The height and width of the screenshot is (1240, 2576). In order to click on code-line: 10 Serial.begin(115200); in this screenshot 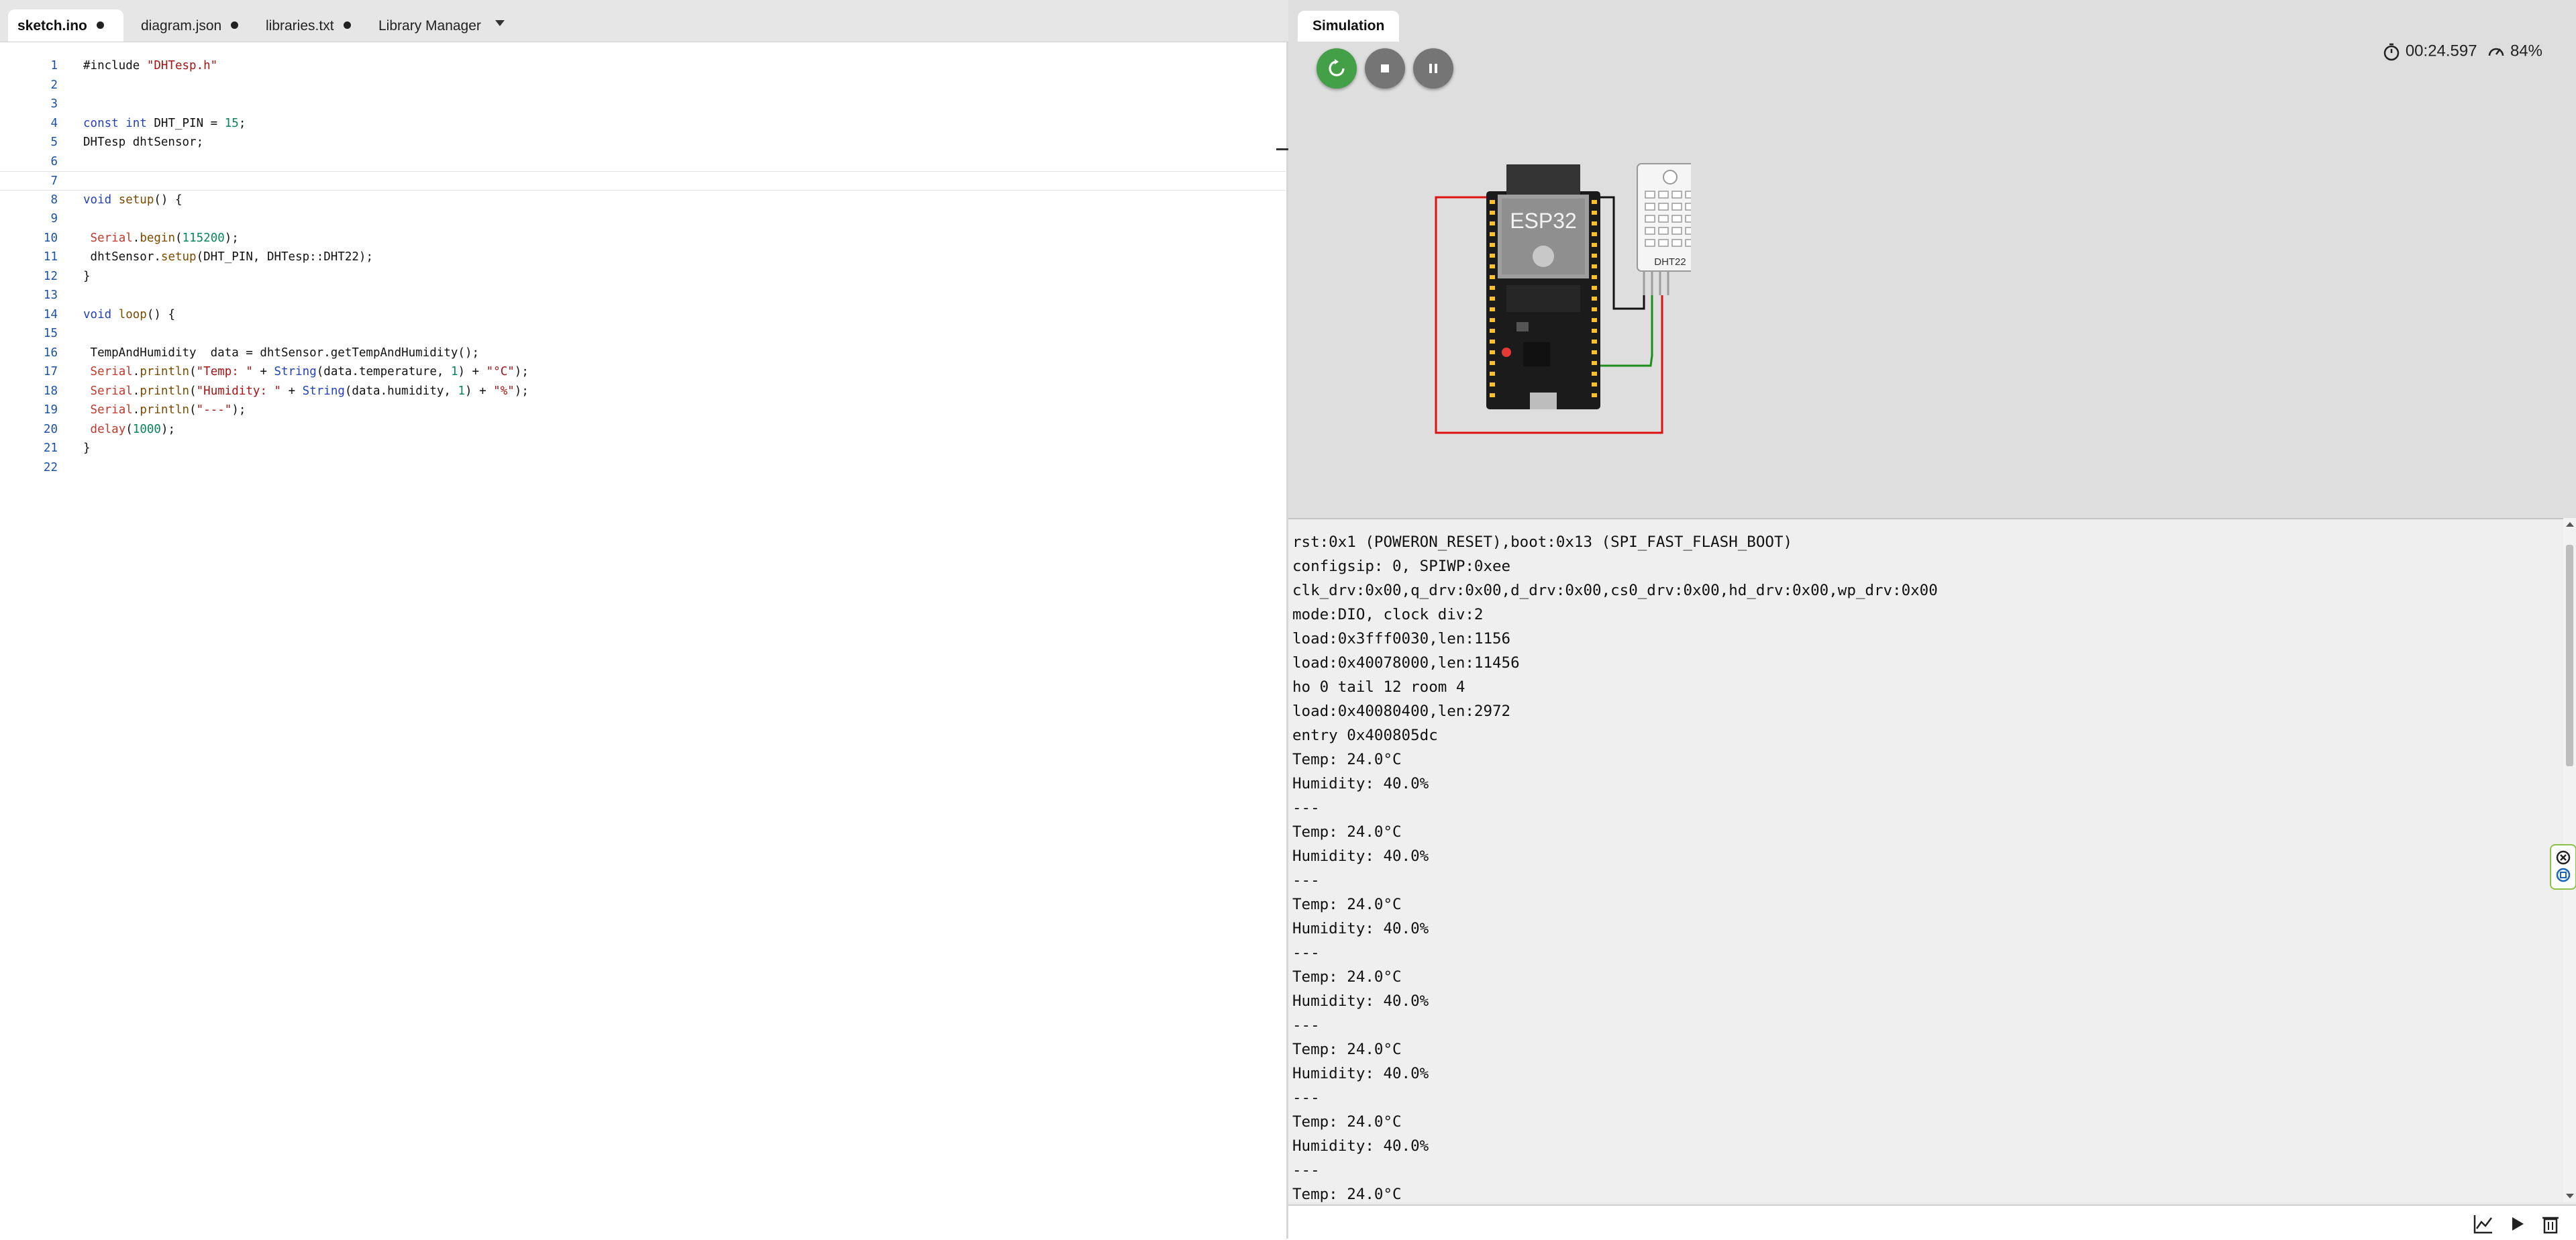, I will do `click(643, 238)`.